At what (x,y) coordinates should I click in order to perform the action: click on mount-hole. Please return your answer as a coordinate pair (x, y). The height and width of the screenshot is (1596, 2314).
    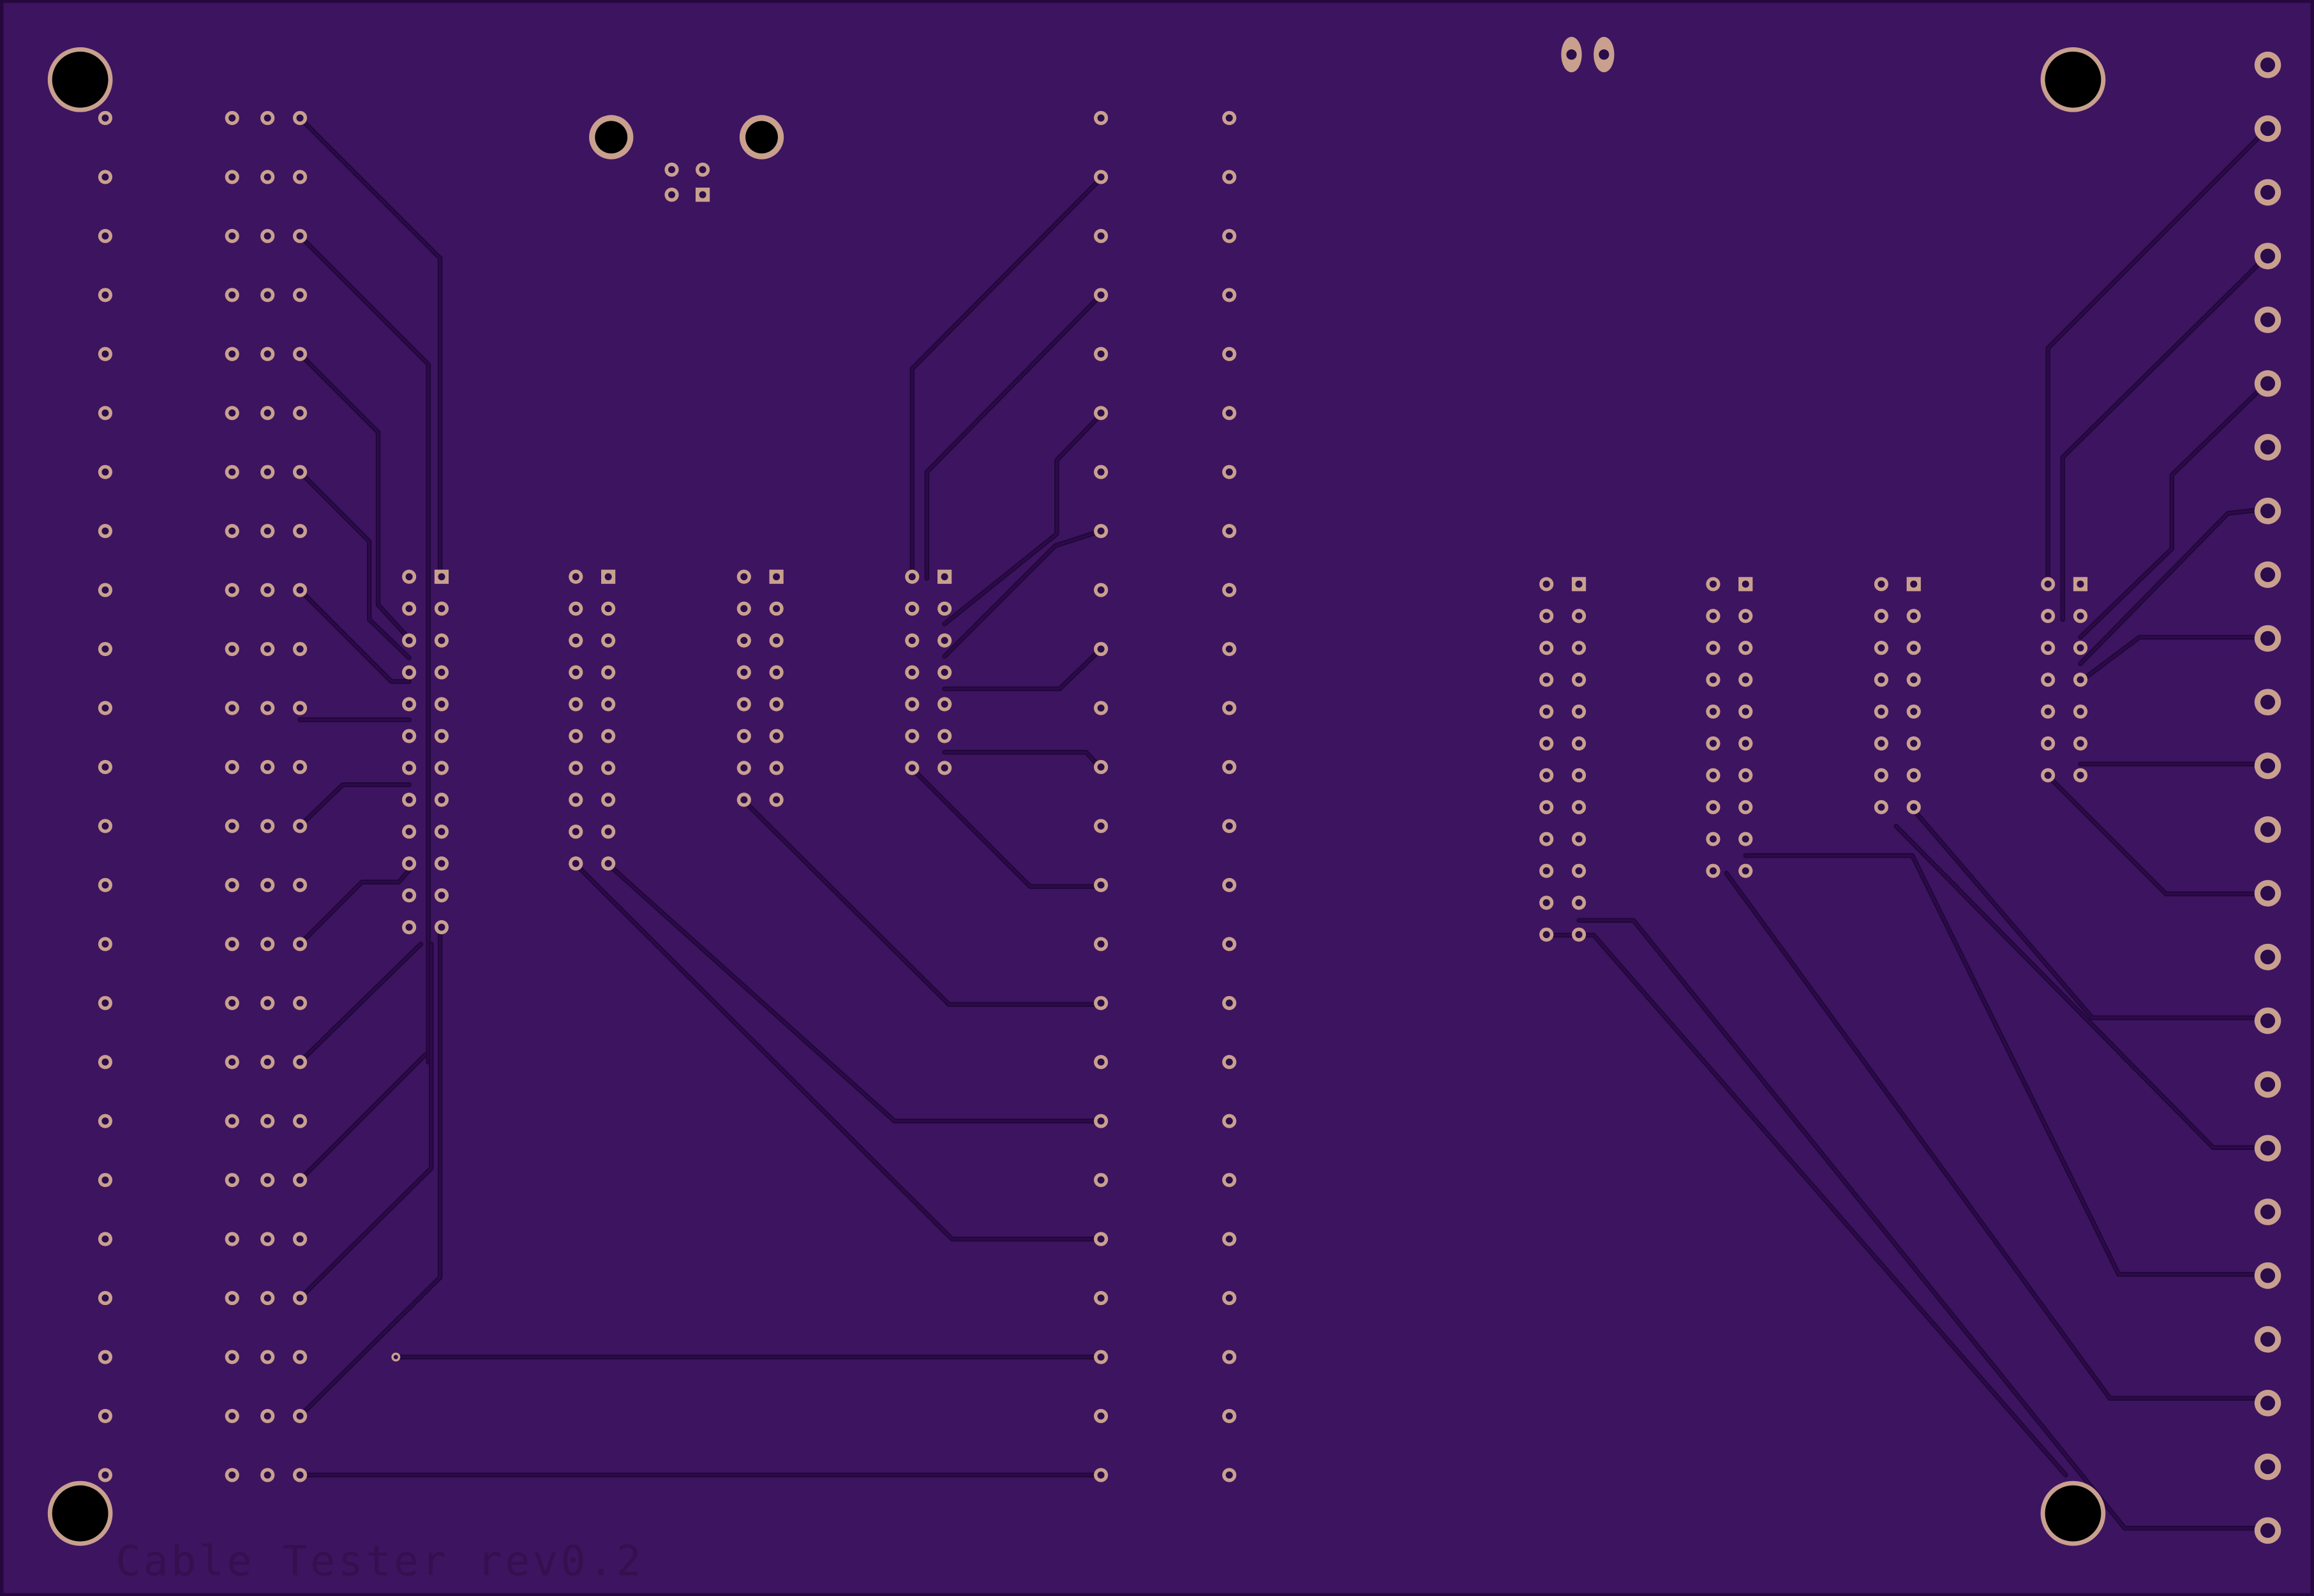
    Looking at the image, I should click on (2073, 1513).